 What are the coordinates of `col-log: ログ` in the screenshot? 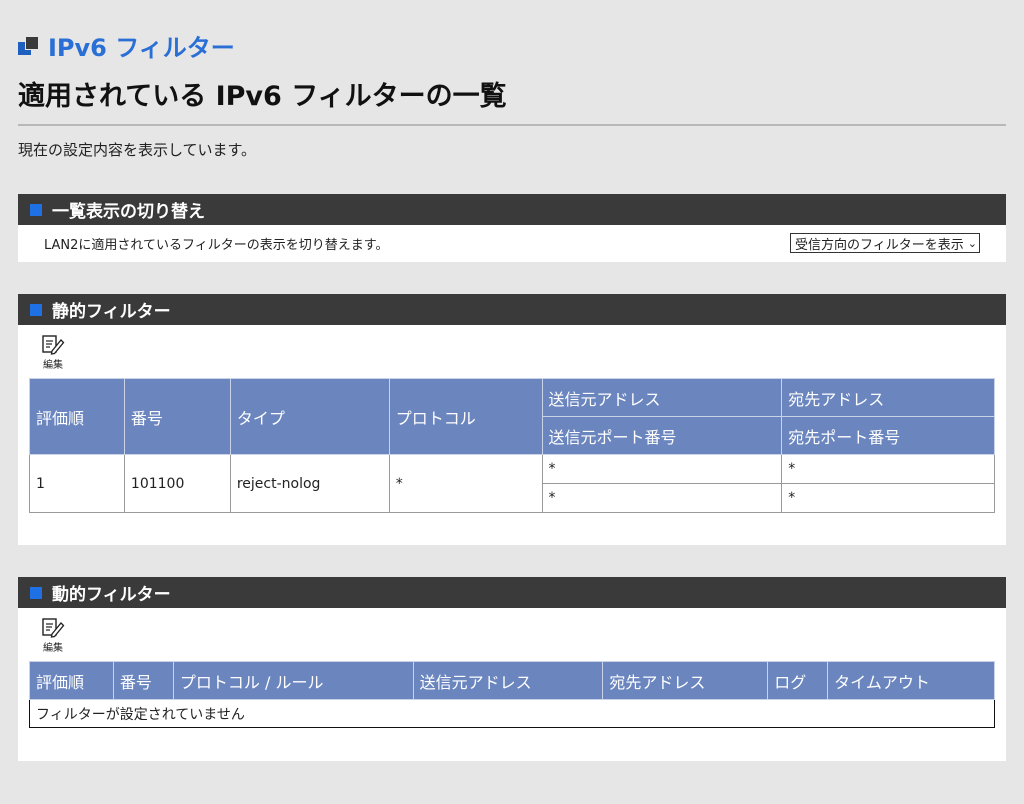 It's located at (798, 680).